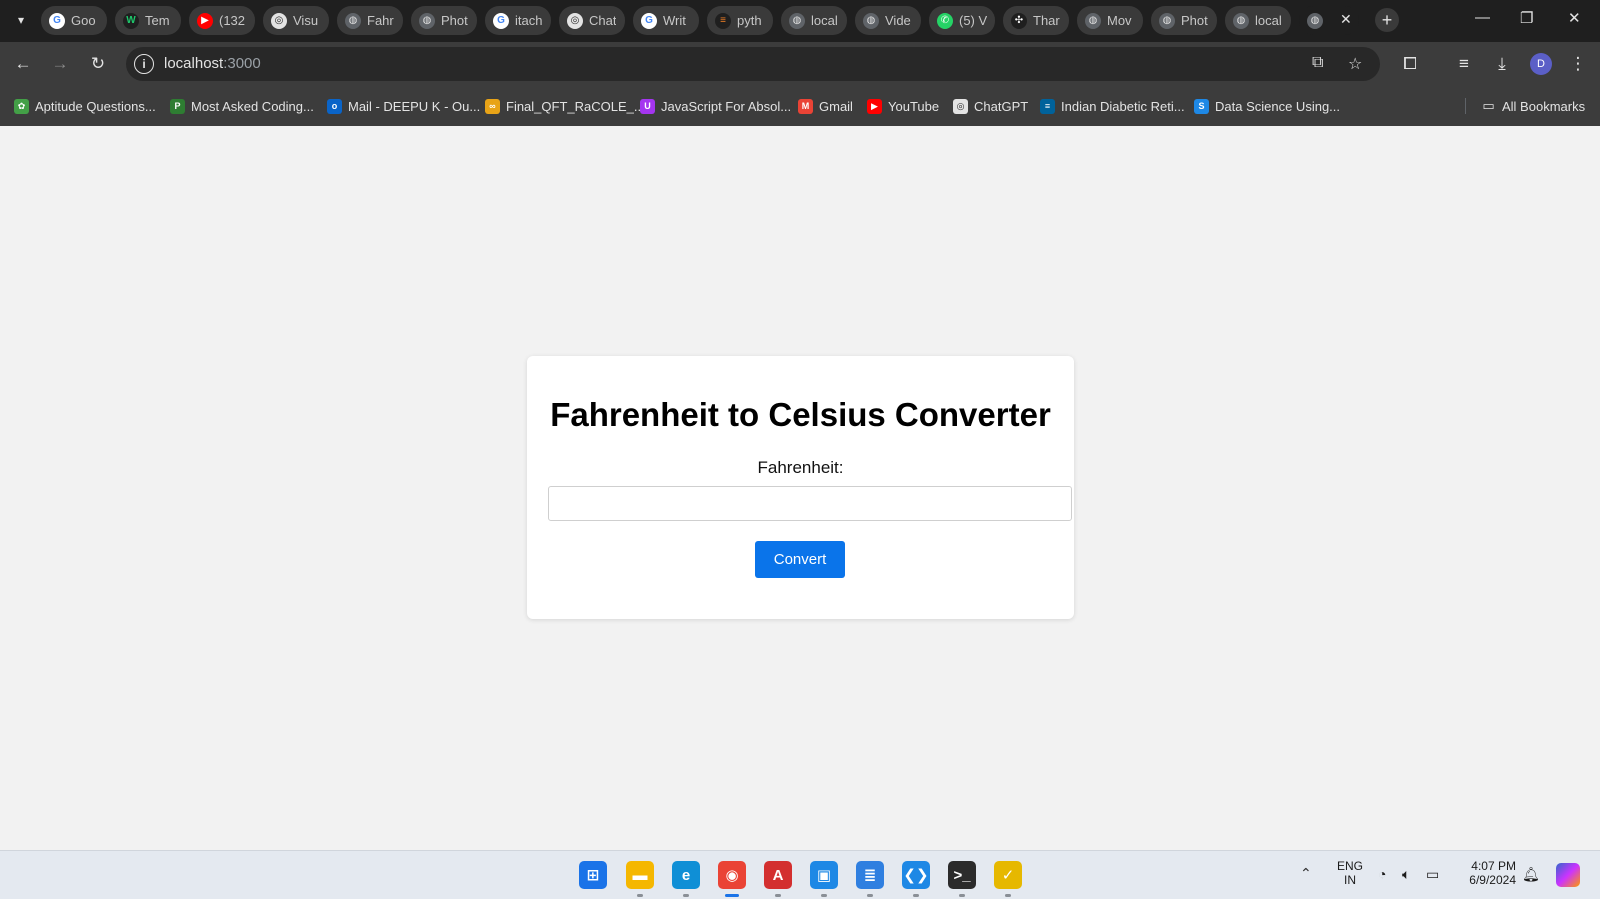 Image resolution: width=1600 pixels, height=899 pixels. I want to click on terminal-icon: >_, so click(962, 875).